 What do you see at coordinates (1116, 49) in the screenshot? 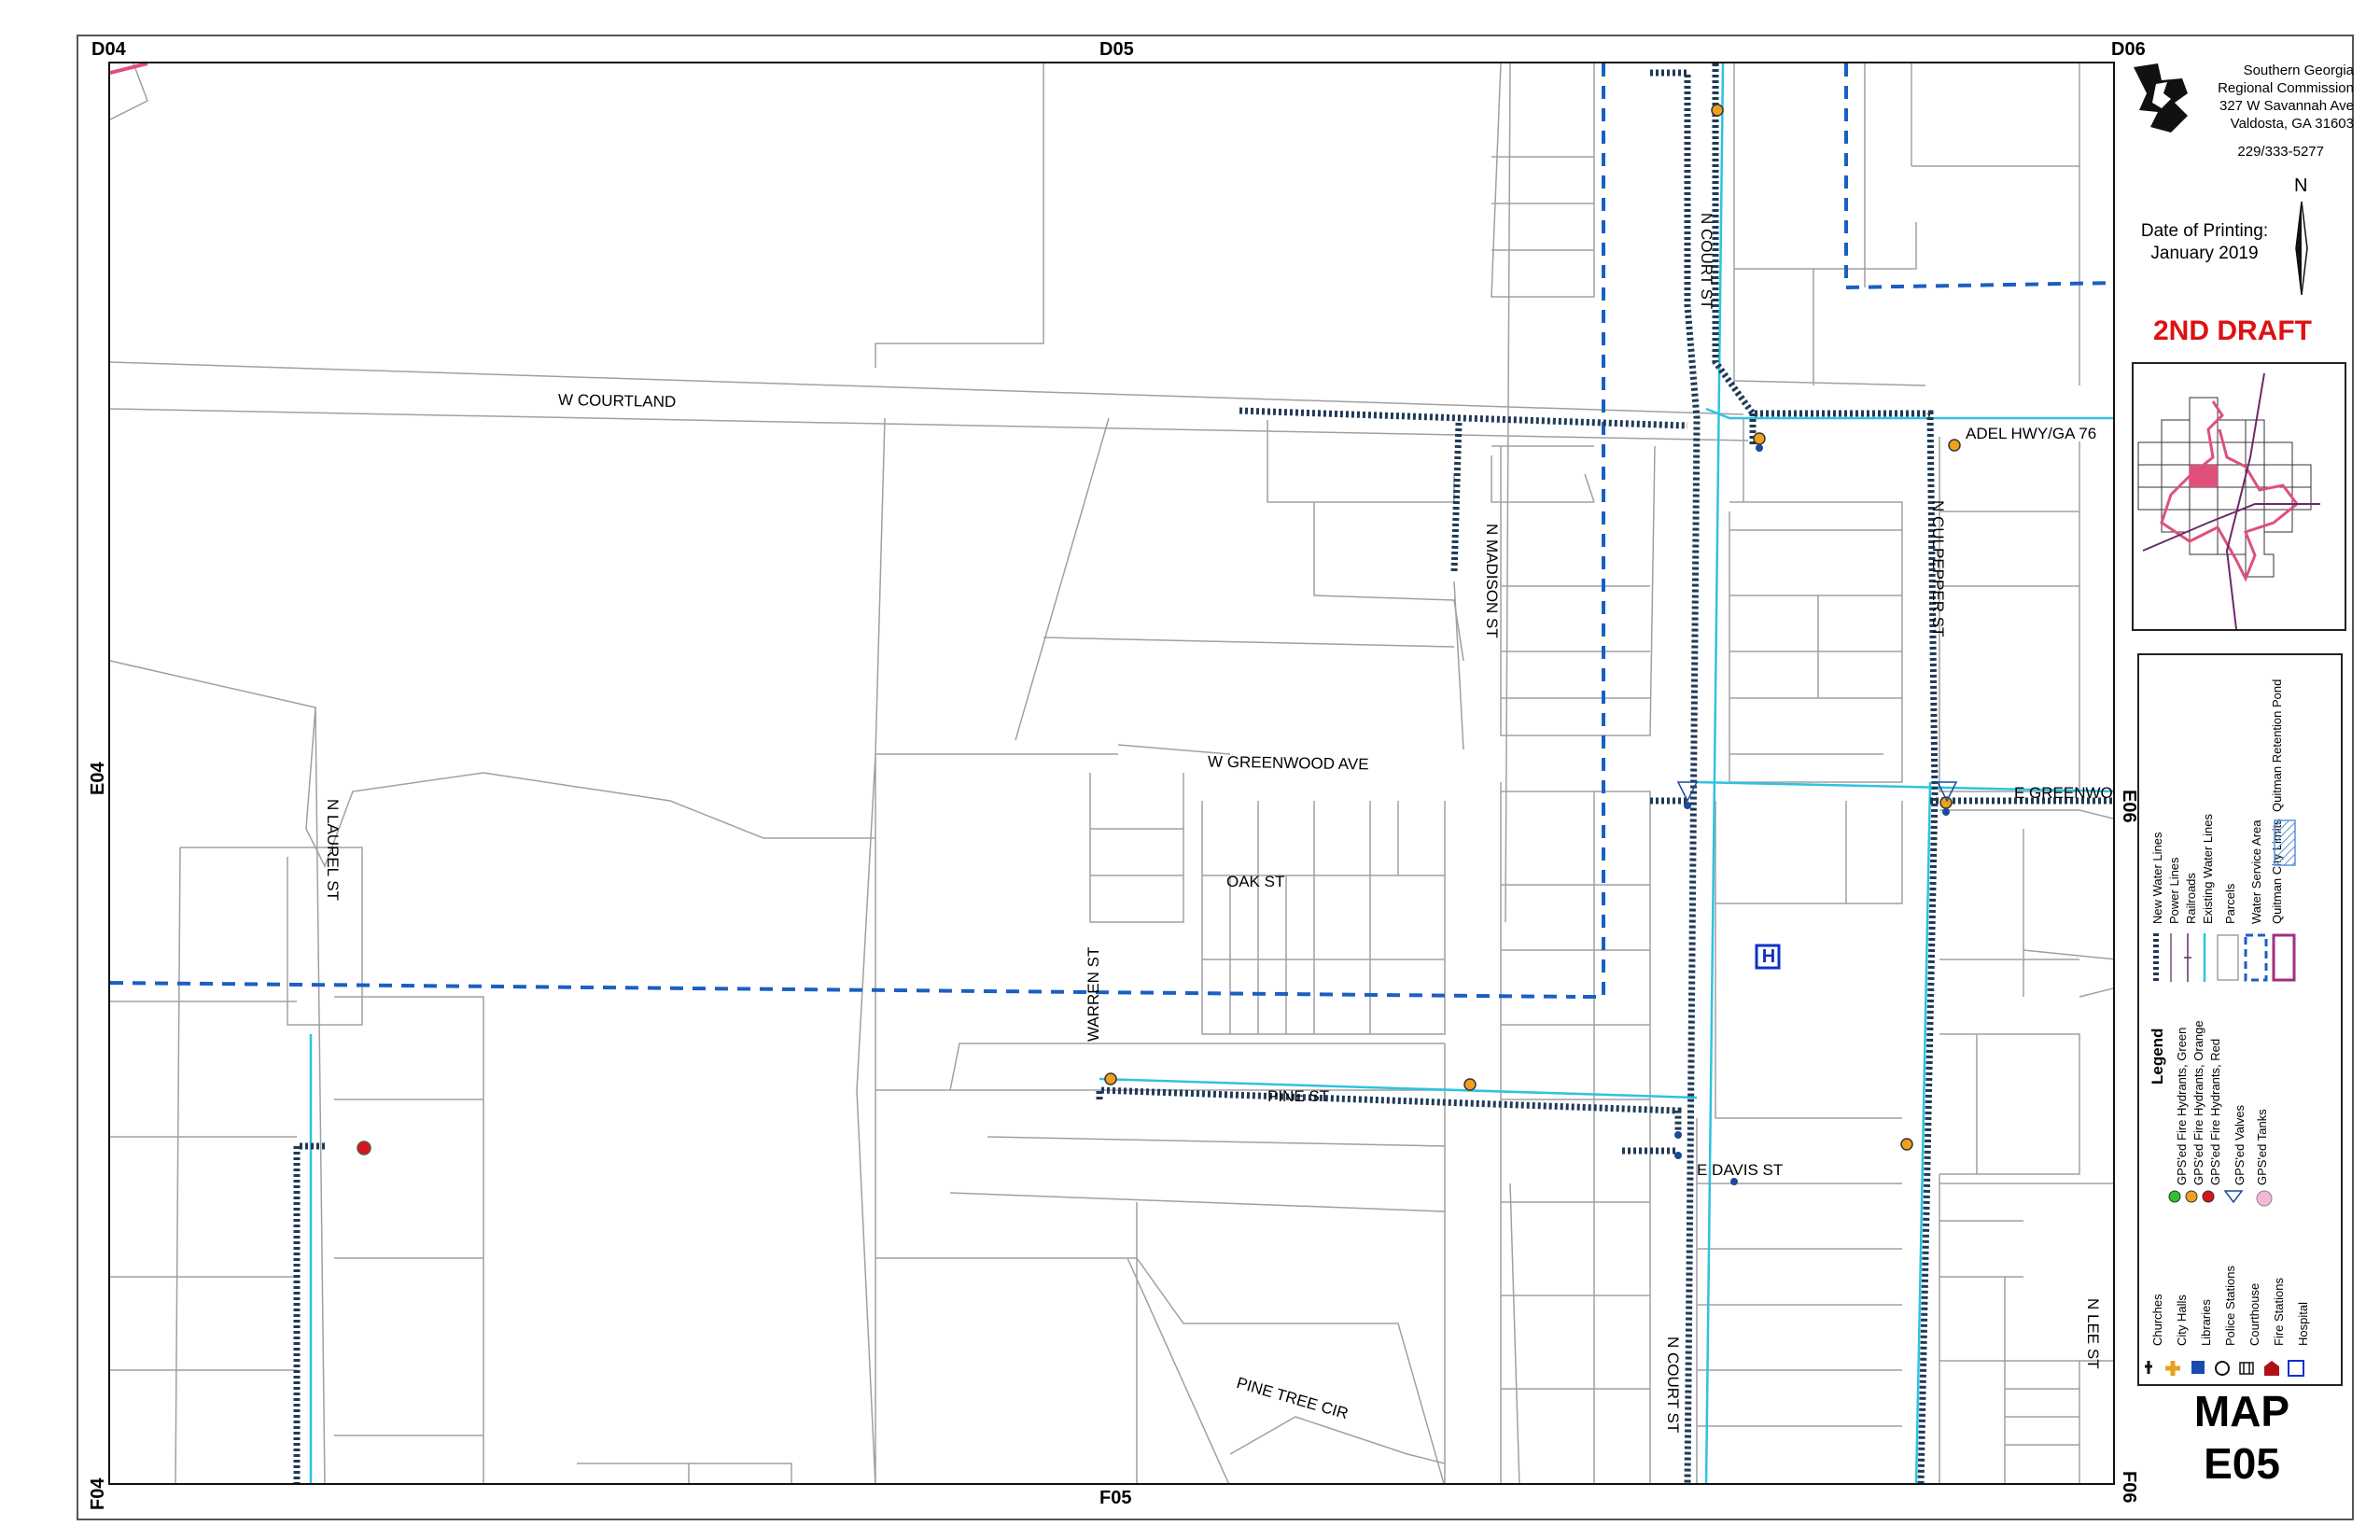
I see `grid-label-d05: D05` at bounding box center [1116, 49].